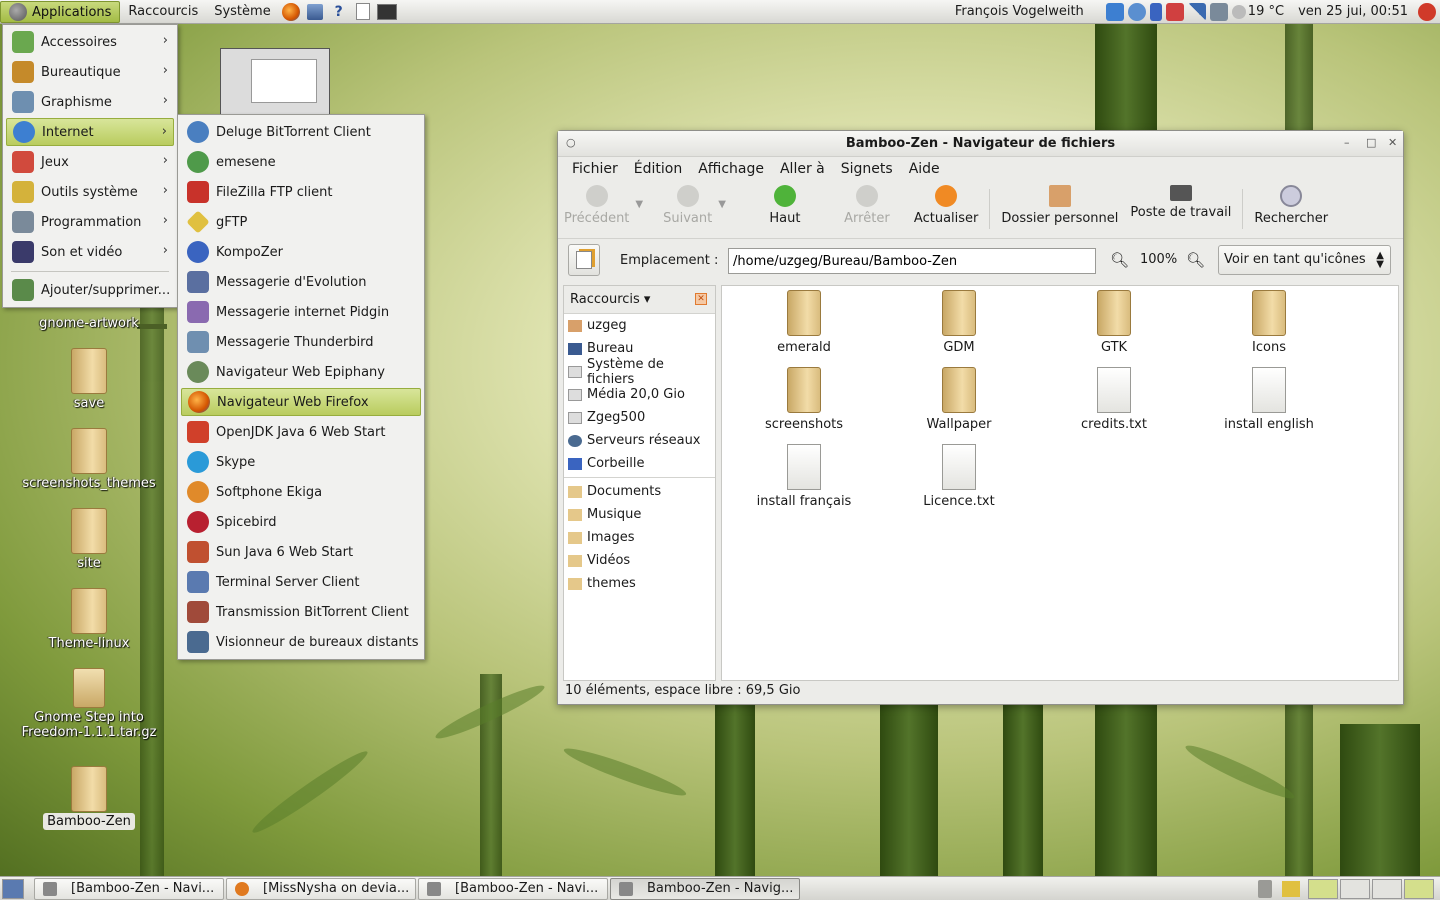  What do you see at coordinates (959, 322) in the screenshot?
I see `file-item-gdm: GDM` at bounding box center [959, 322].